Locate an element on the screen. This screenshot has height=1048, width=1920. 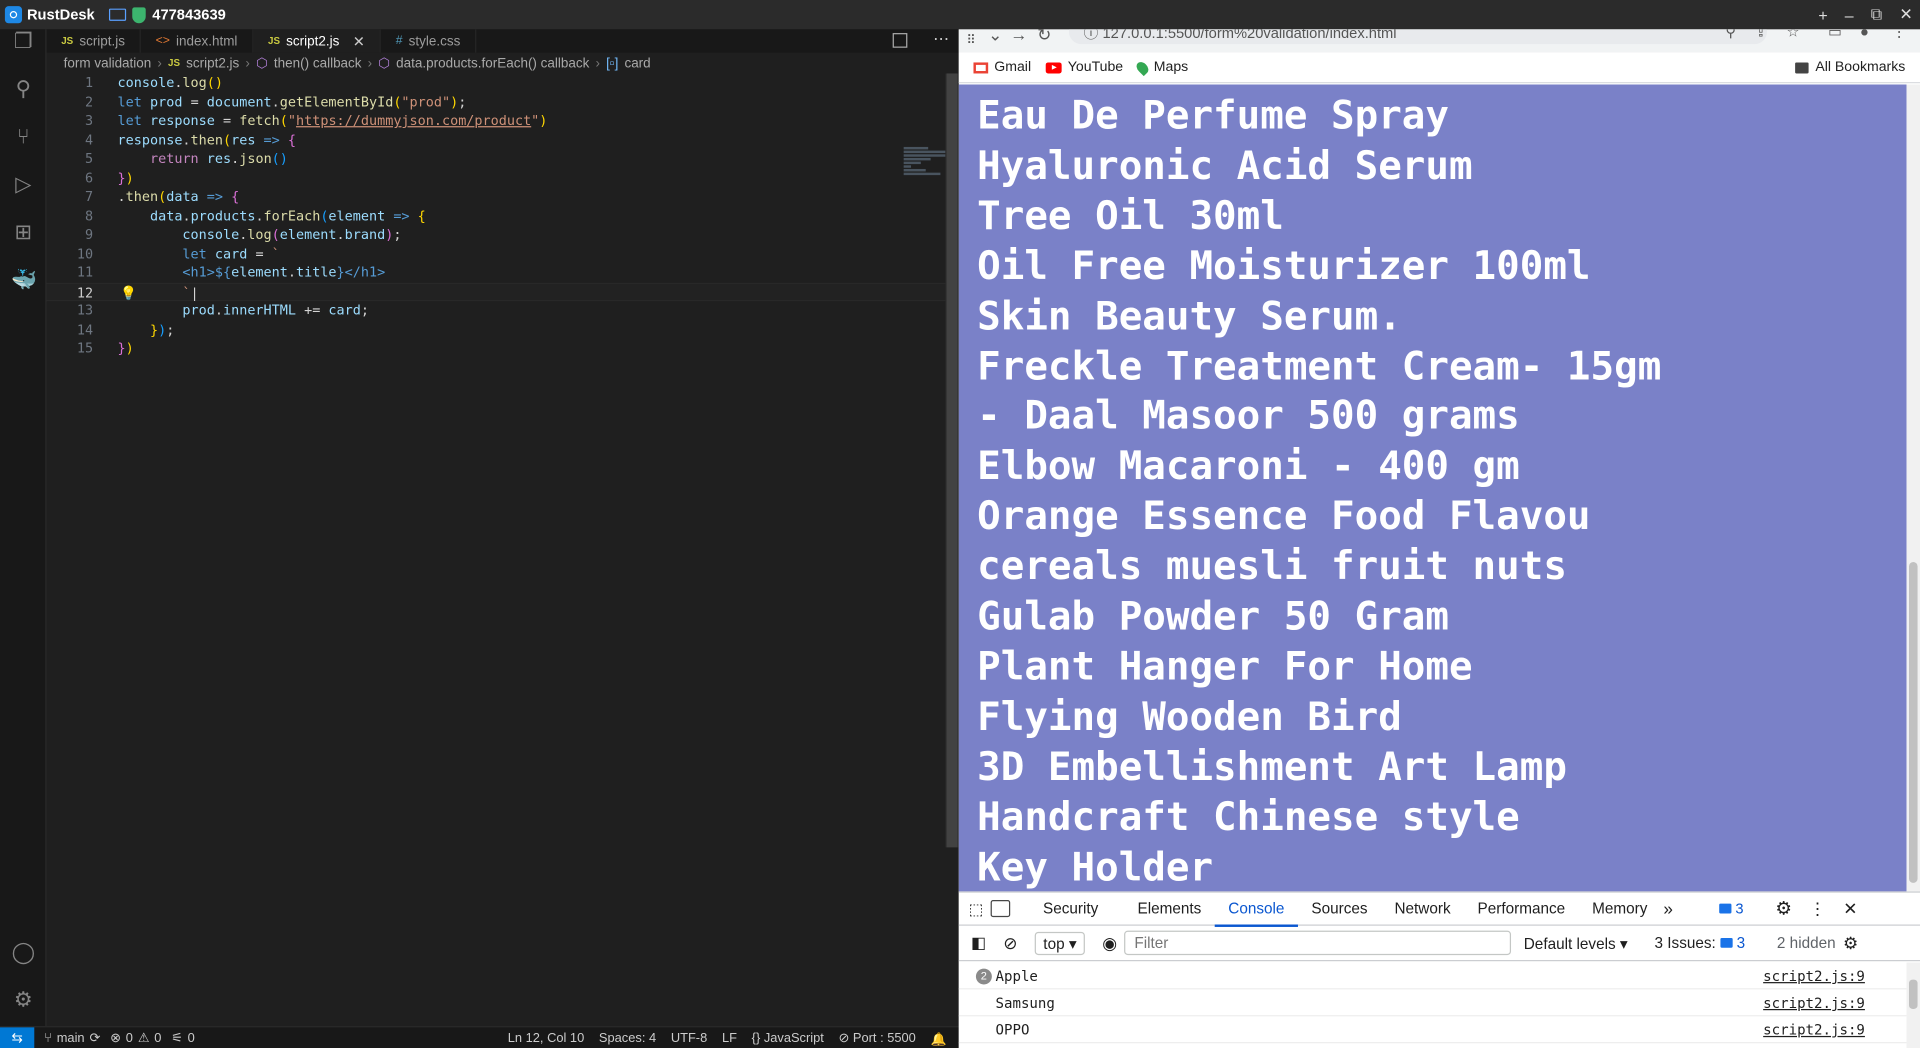
devtools-menu-icon: ⋮ is located at coordinates (1817, 908).